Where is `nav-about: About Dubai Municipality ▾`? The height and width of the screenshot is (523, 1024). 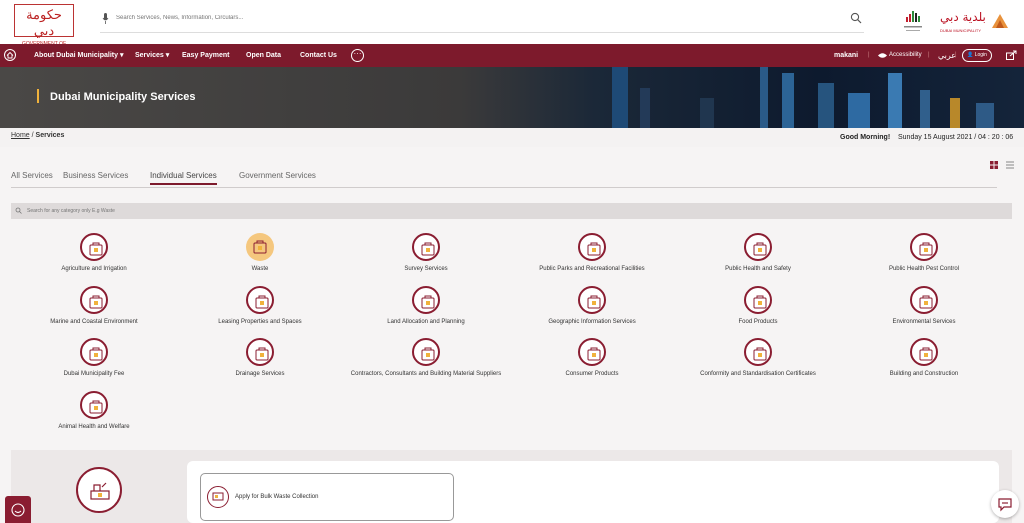 nav-about: About Dubai Municipality ▾ is located at coordinates (78, 55).